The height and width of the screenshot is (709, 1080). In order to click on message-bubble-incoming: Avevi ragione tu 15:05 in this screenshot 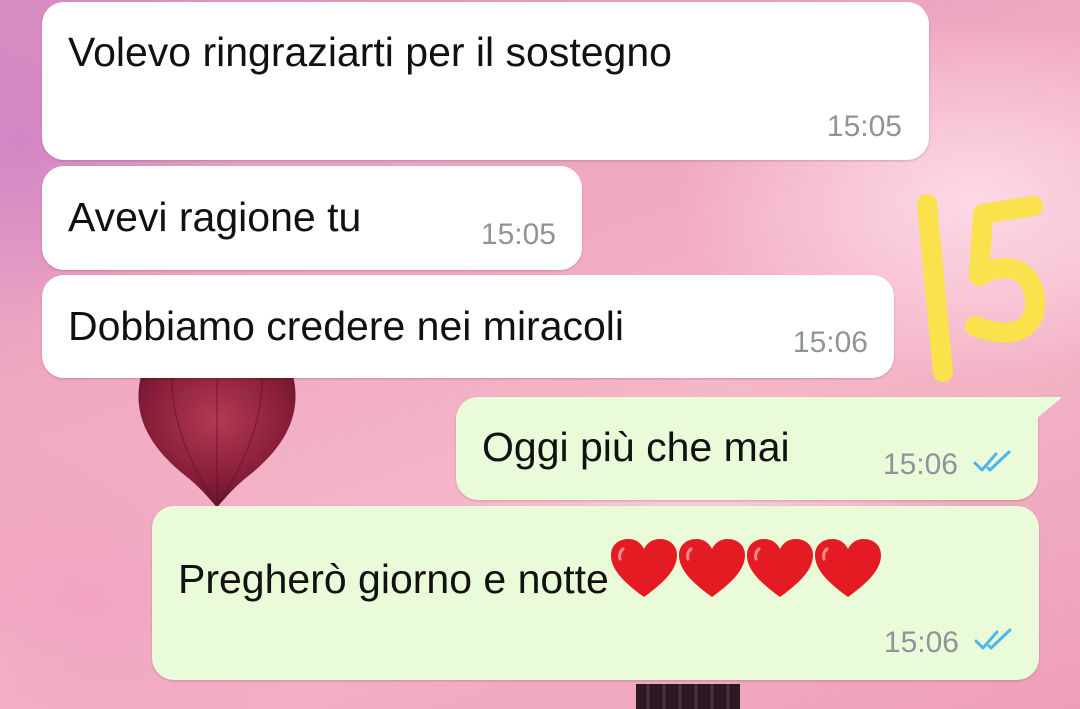, I will do `click(312, 218)`.